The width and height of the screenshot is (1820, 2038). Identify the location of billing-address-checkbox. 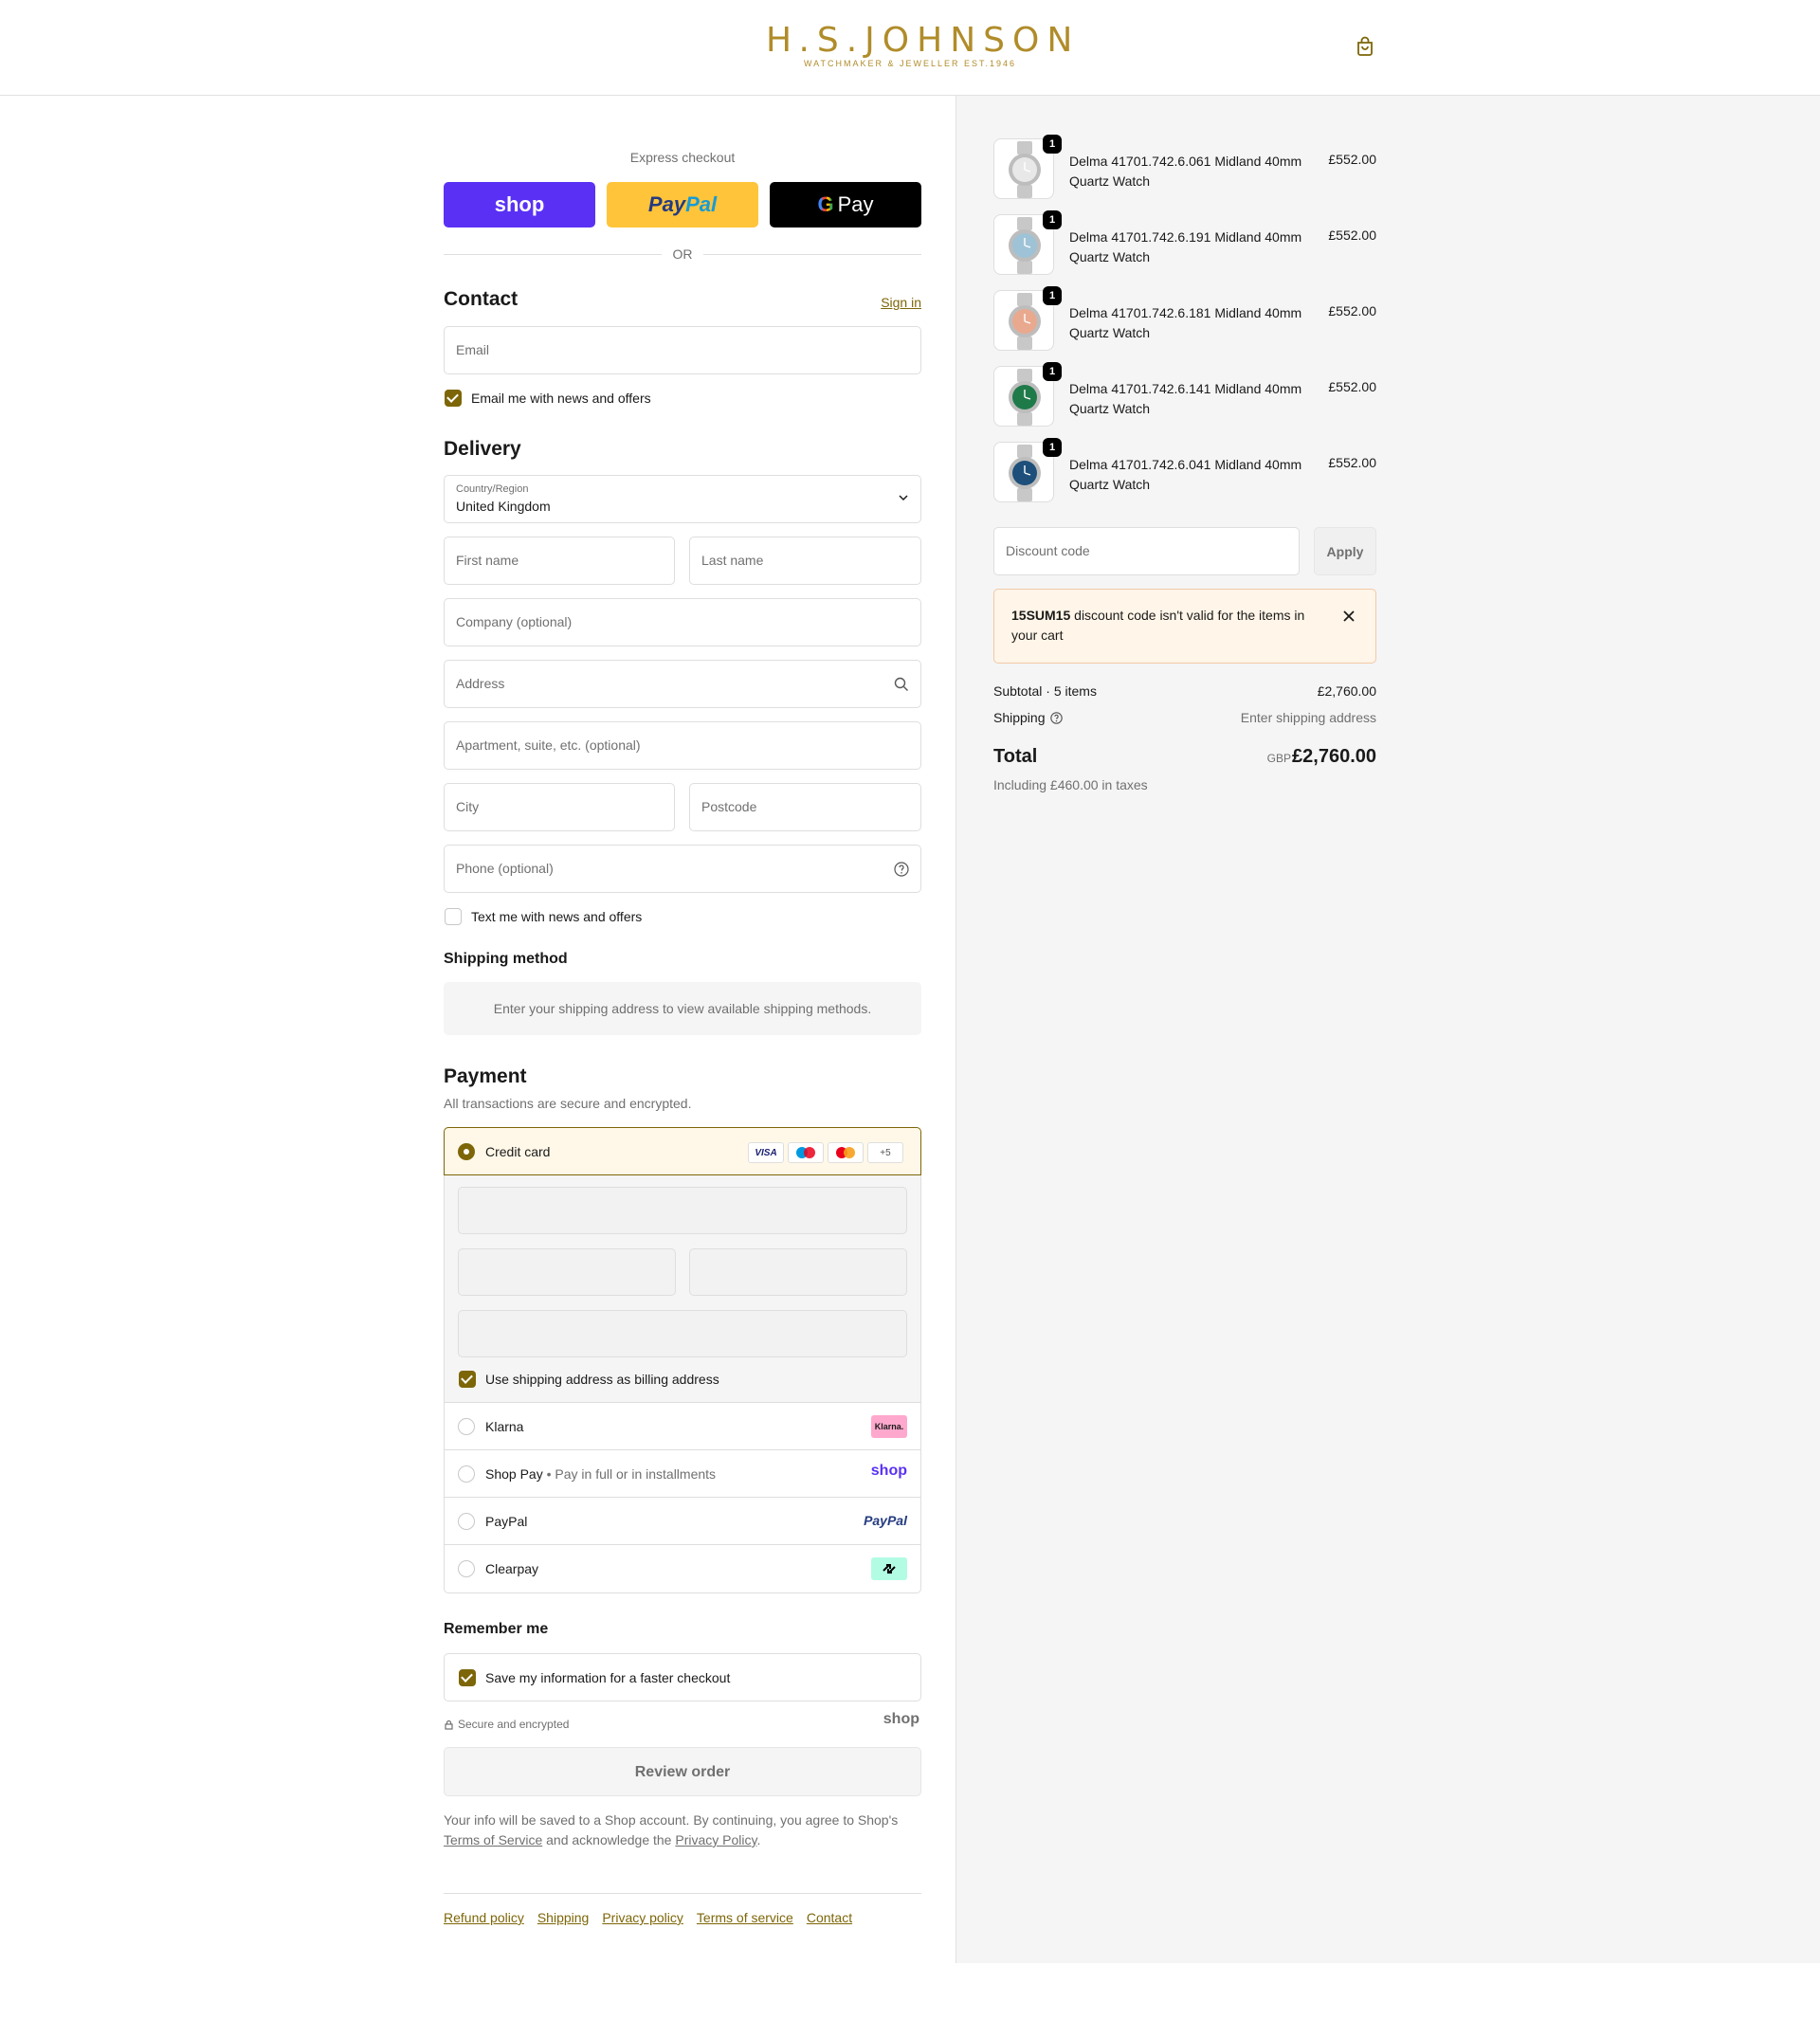
(467, 1379).